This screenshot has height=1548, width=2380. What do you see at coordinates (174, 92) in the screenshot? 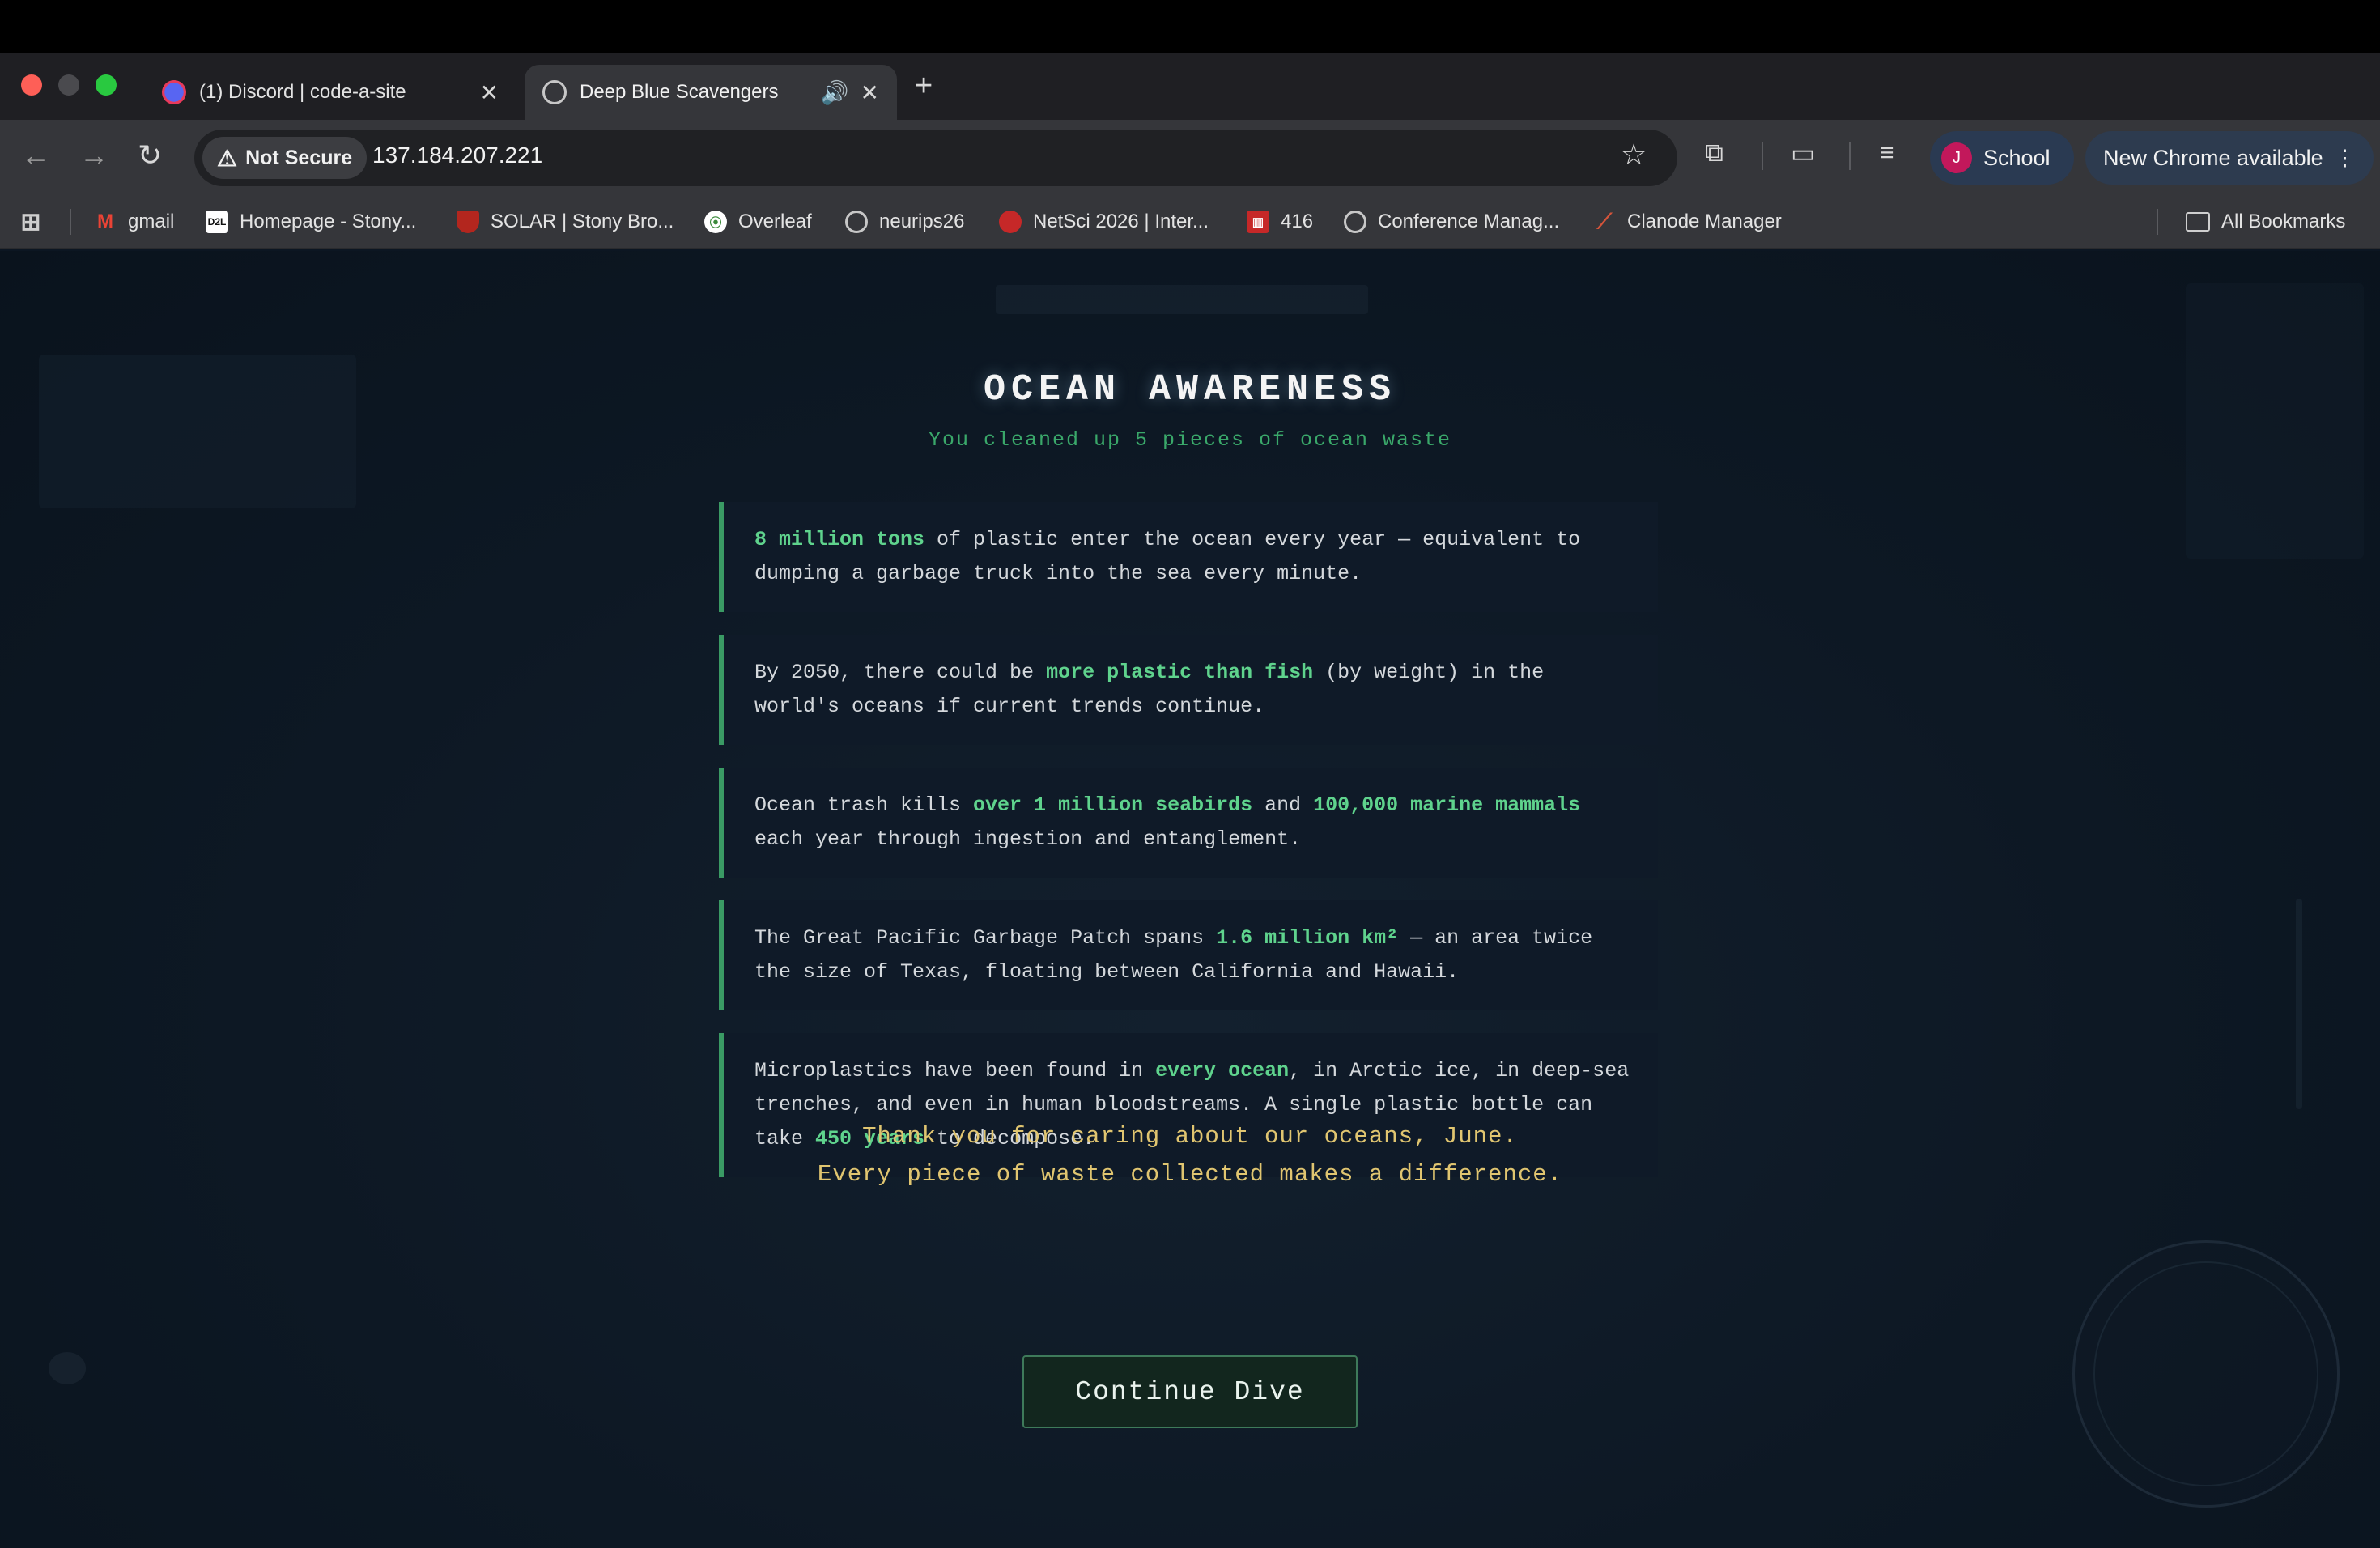
I see `discord-icon` at bounding box center [174, 92].